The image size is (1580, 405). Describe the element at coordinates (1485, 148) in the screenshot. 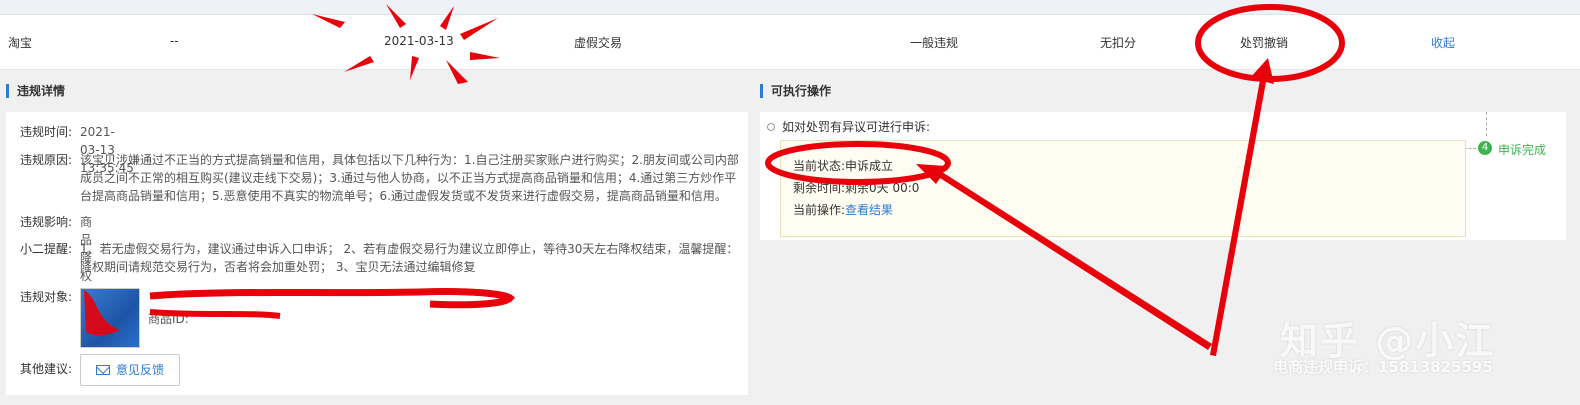

I see `step-4-badge-icon: 4` at that location.